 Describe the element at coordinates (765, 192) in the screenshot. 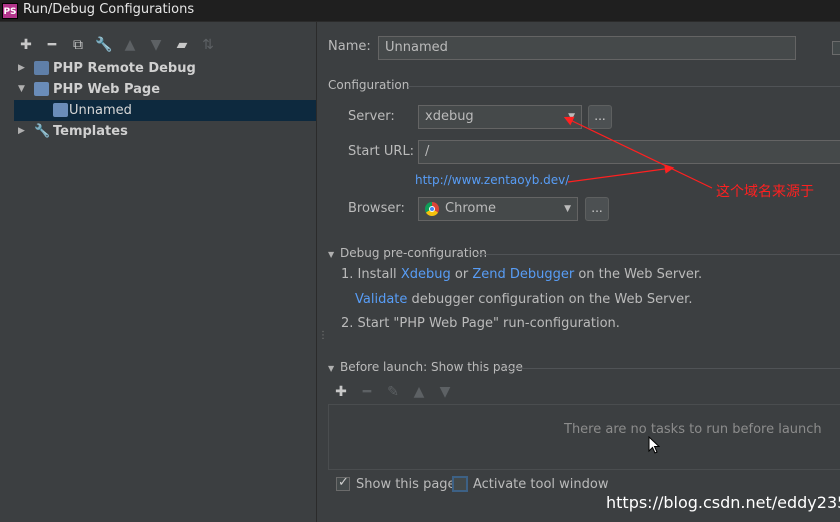

I see `annotation-text: 这个域名来源于` at that location.